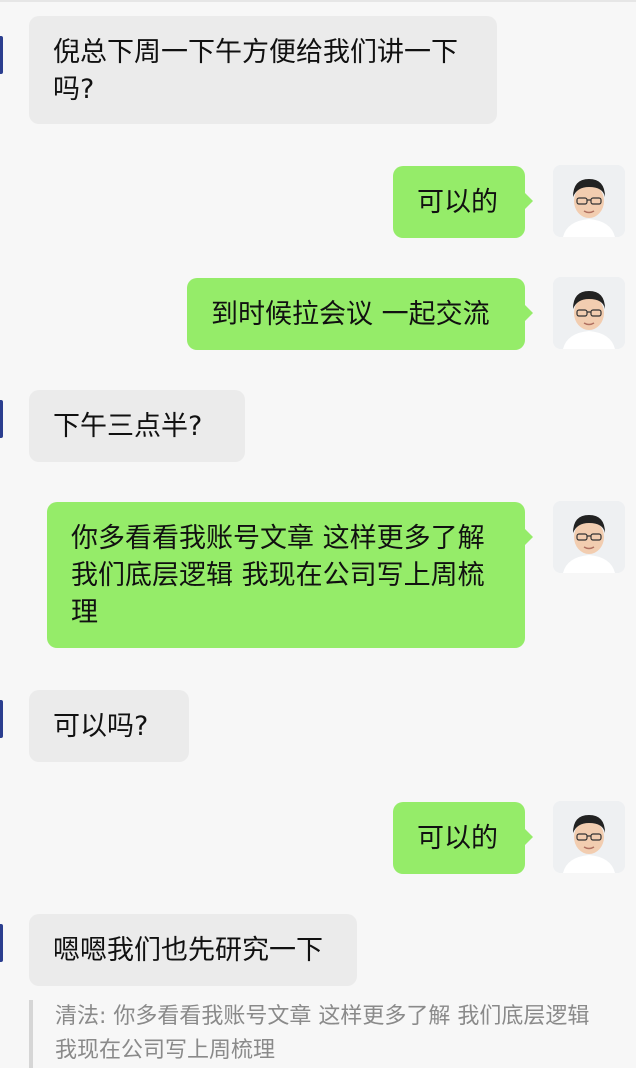 The image size is (636, 1068). What do you see at coordinates (193, 950) in the screenshot?
I see `message-bubble-received: 嗯嗯我们也先研究一下` at bounding box center [193, 950].